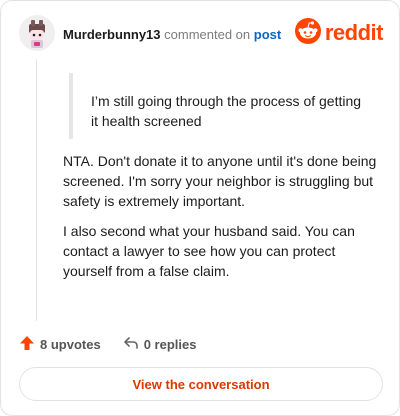  What do you see at coordinates (267, 34) in the screenshot?
I see `post-link: post` at bounding box center [267, 34].